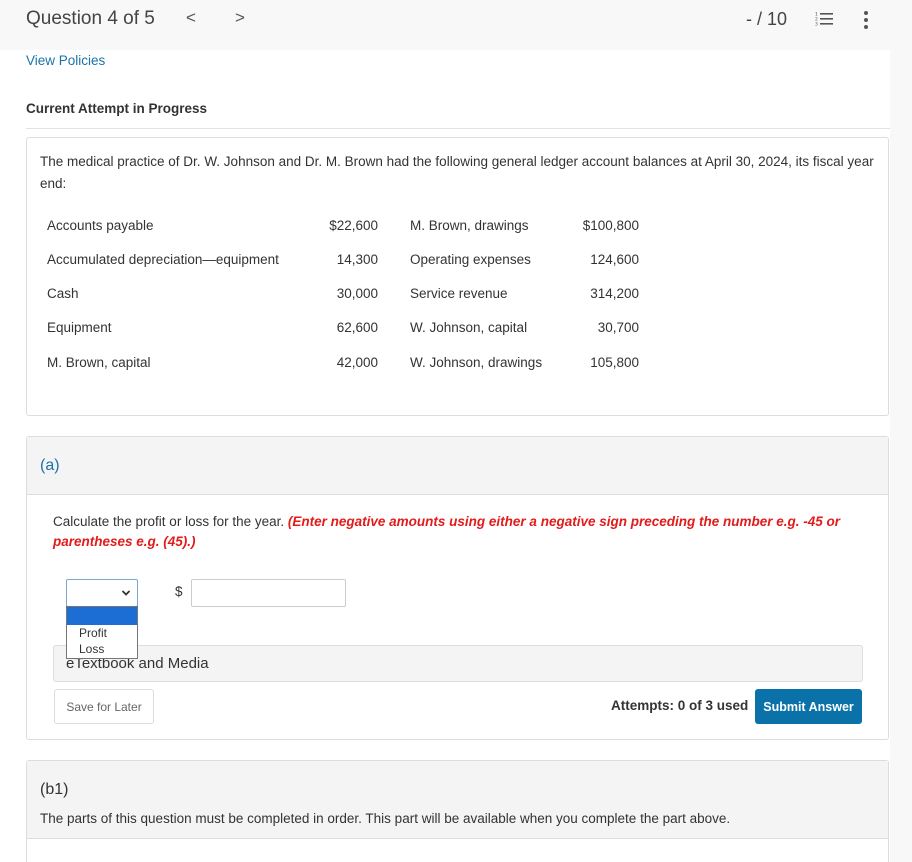 The image size is (912, 862). What do you see at coordinates (816, 25) in the screenshot?
I see `svg-text: 3` at bounding box center [816, 25].